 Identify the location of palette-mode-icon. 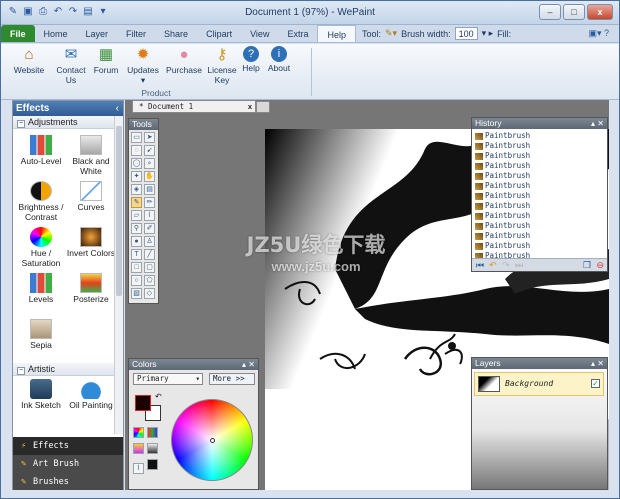
(152, 432).